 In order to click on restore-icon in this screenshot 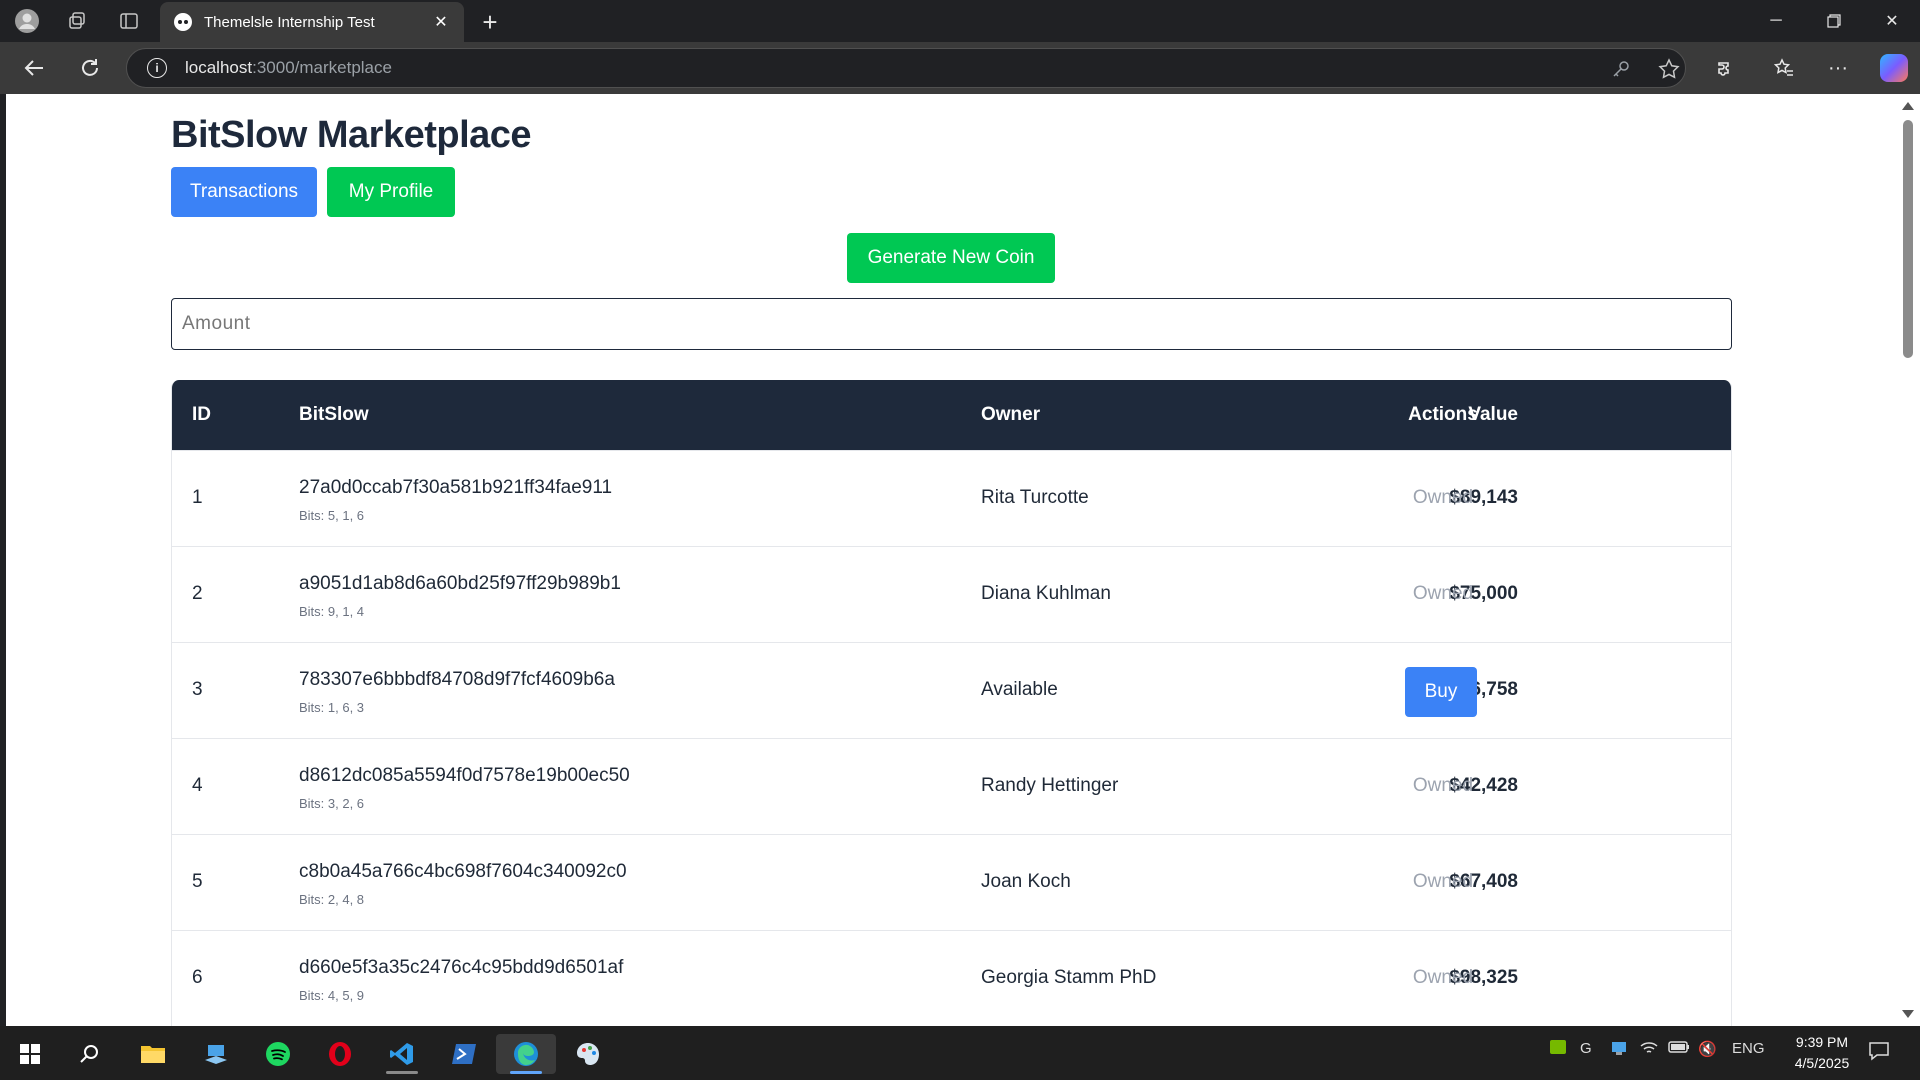, I will do `click(1834, 21)`.